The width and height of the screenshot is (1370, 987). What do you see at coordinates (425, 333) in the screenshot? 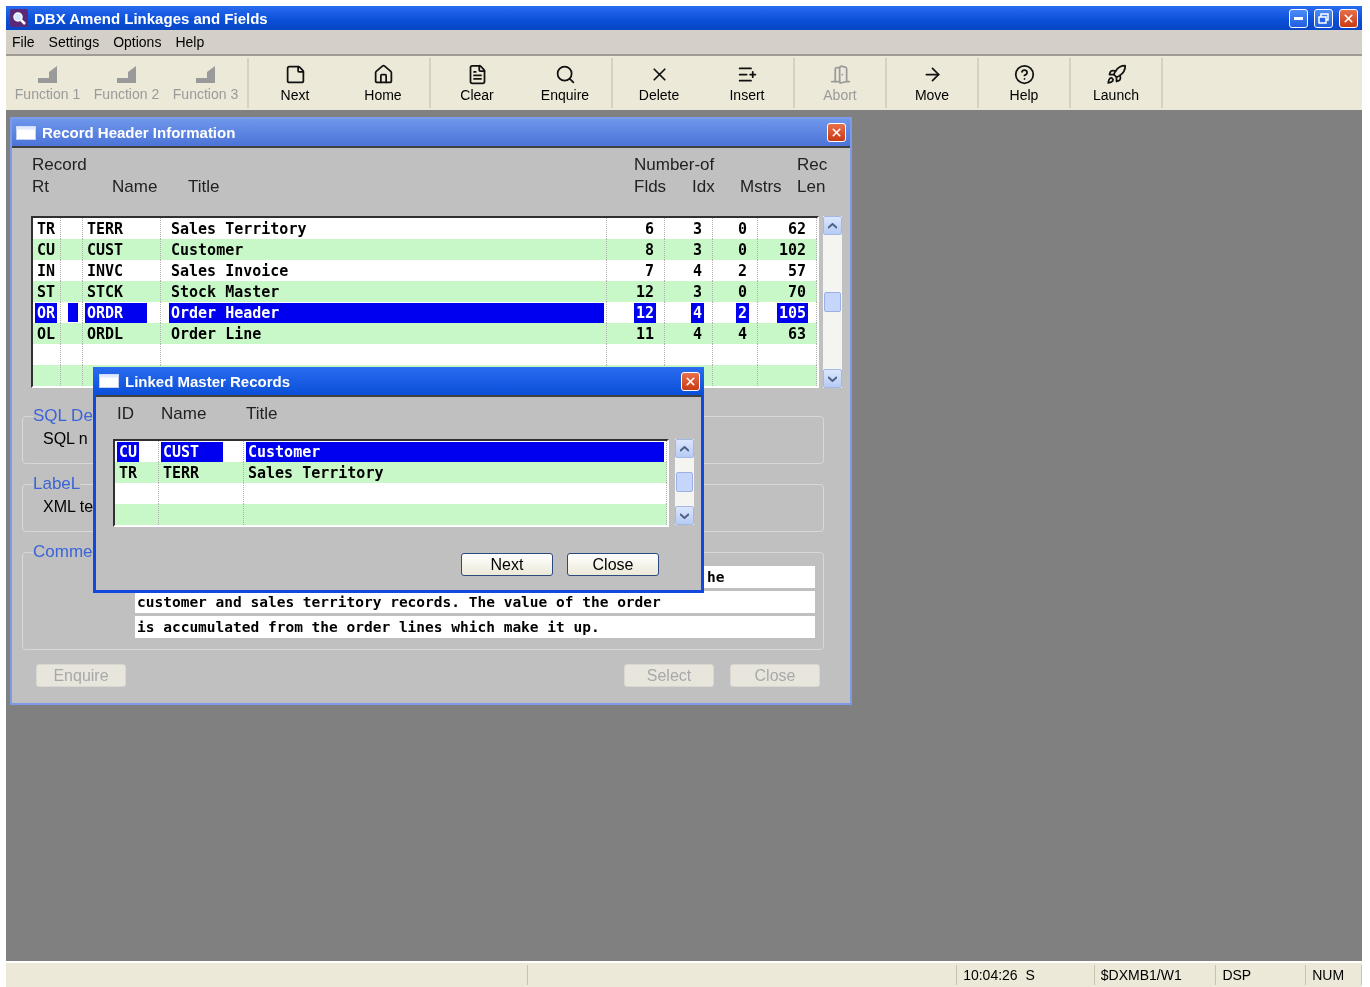
I see `table-row: OL ORDL Order Line 11 4 4 63` at bounding box center [425, 333].